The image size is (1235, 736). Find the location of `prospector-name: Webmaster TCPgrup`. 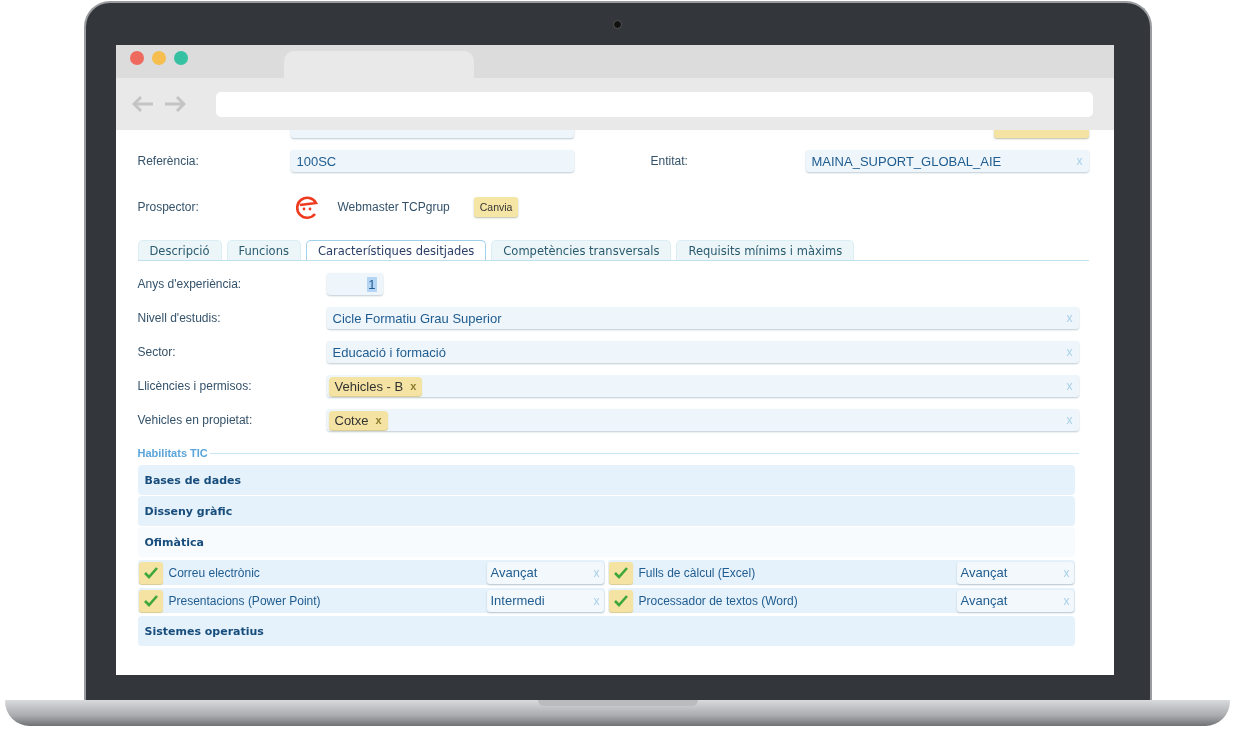

prospector-name: Webmaster TCPgrup is located at coordinates (393, 207).